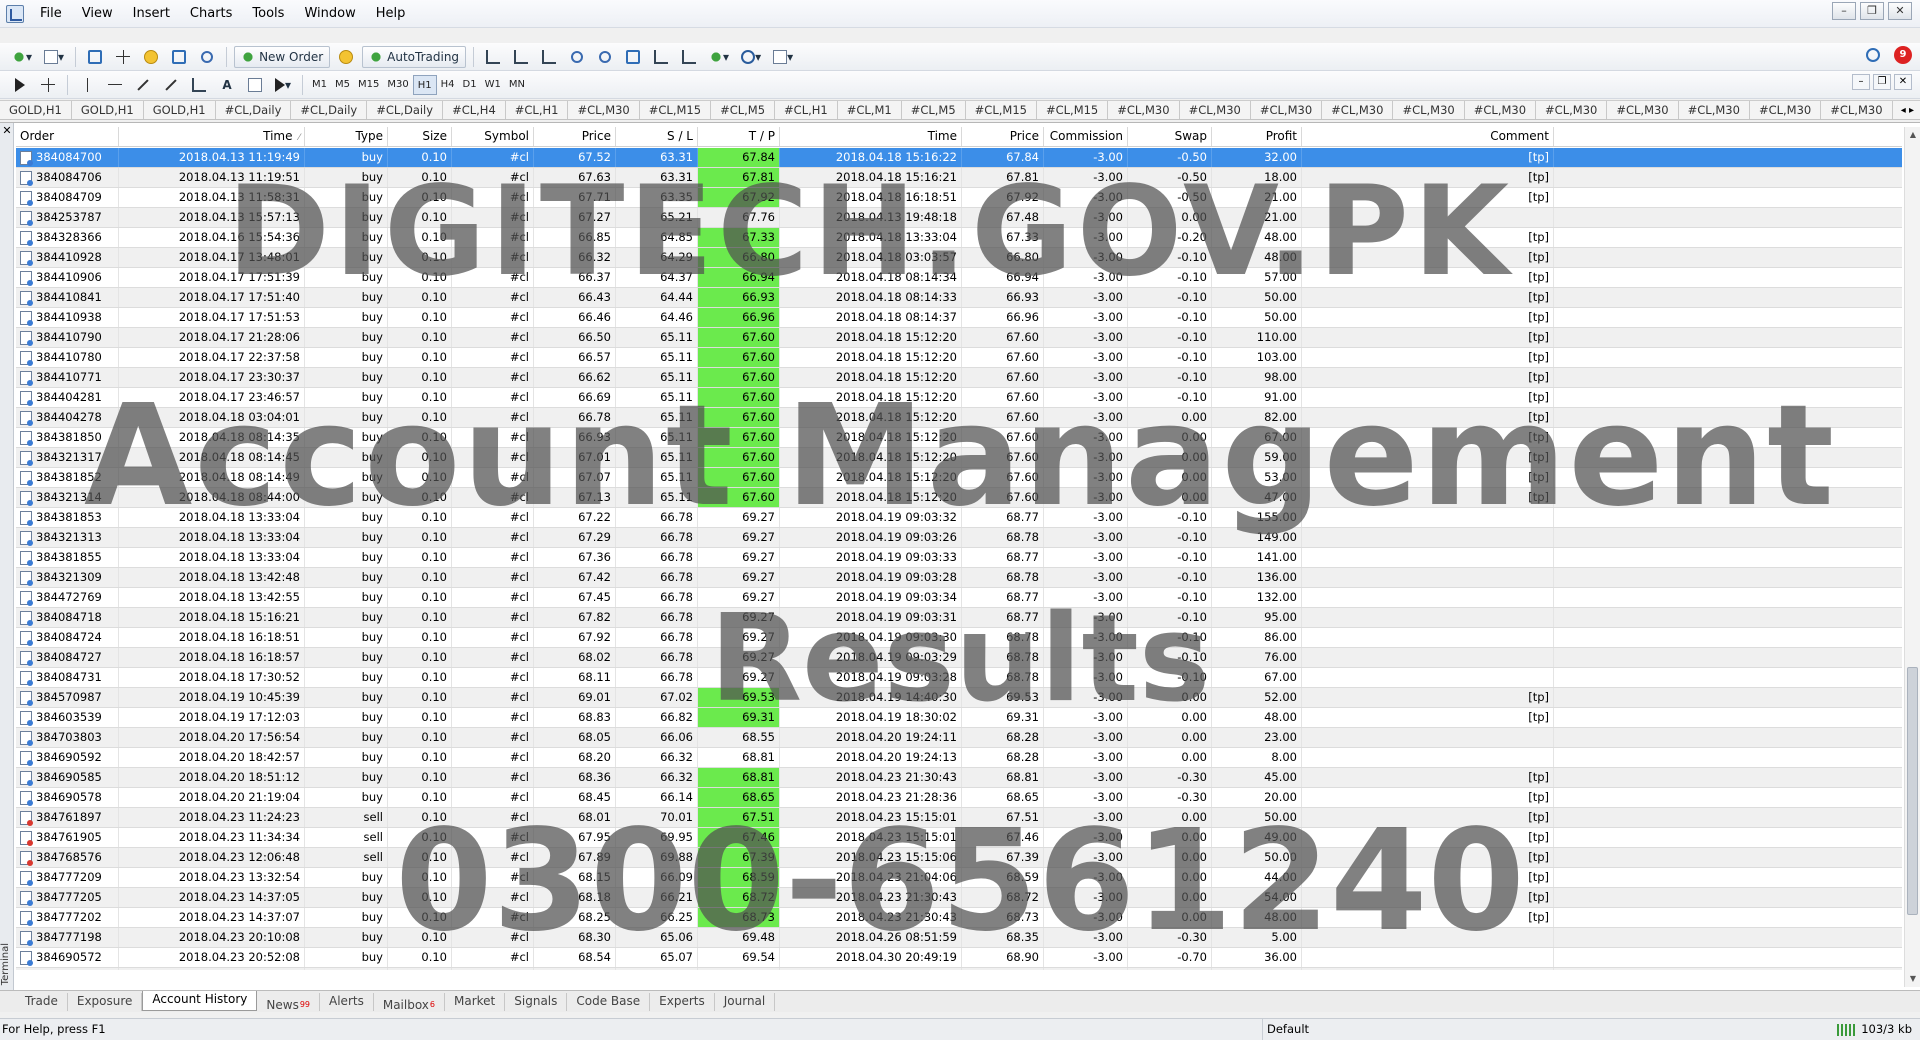 The width and height of the screenshot is (1920, 1040). I want to click on timeframe-mn: MN, so click(517, 85).